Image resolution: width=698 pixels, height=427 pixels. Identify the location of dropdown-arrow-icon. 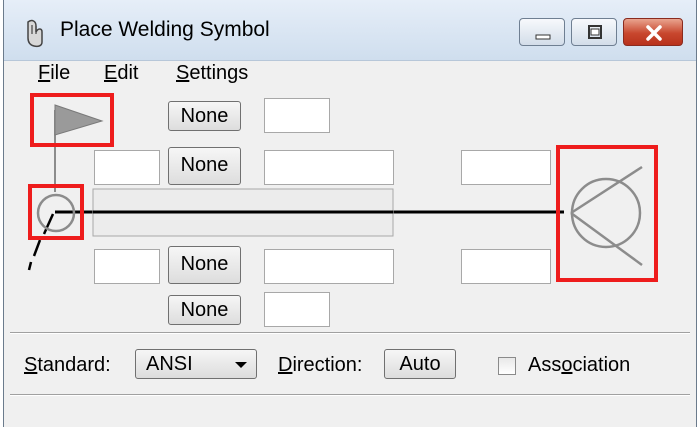
(241, 365).